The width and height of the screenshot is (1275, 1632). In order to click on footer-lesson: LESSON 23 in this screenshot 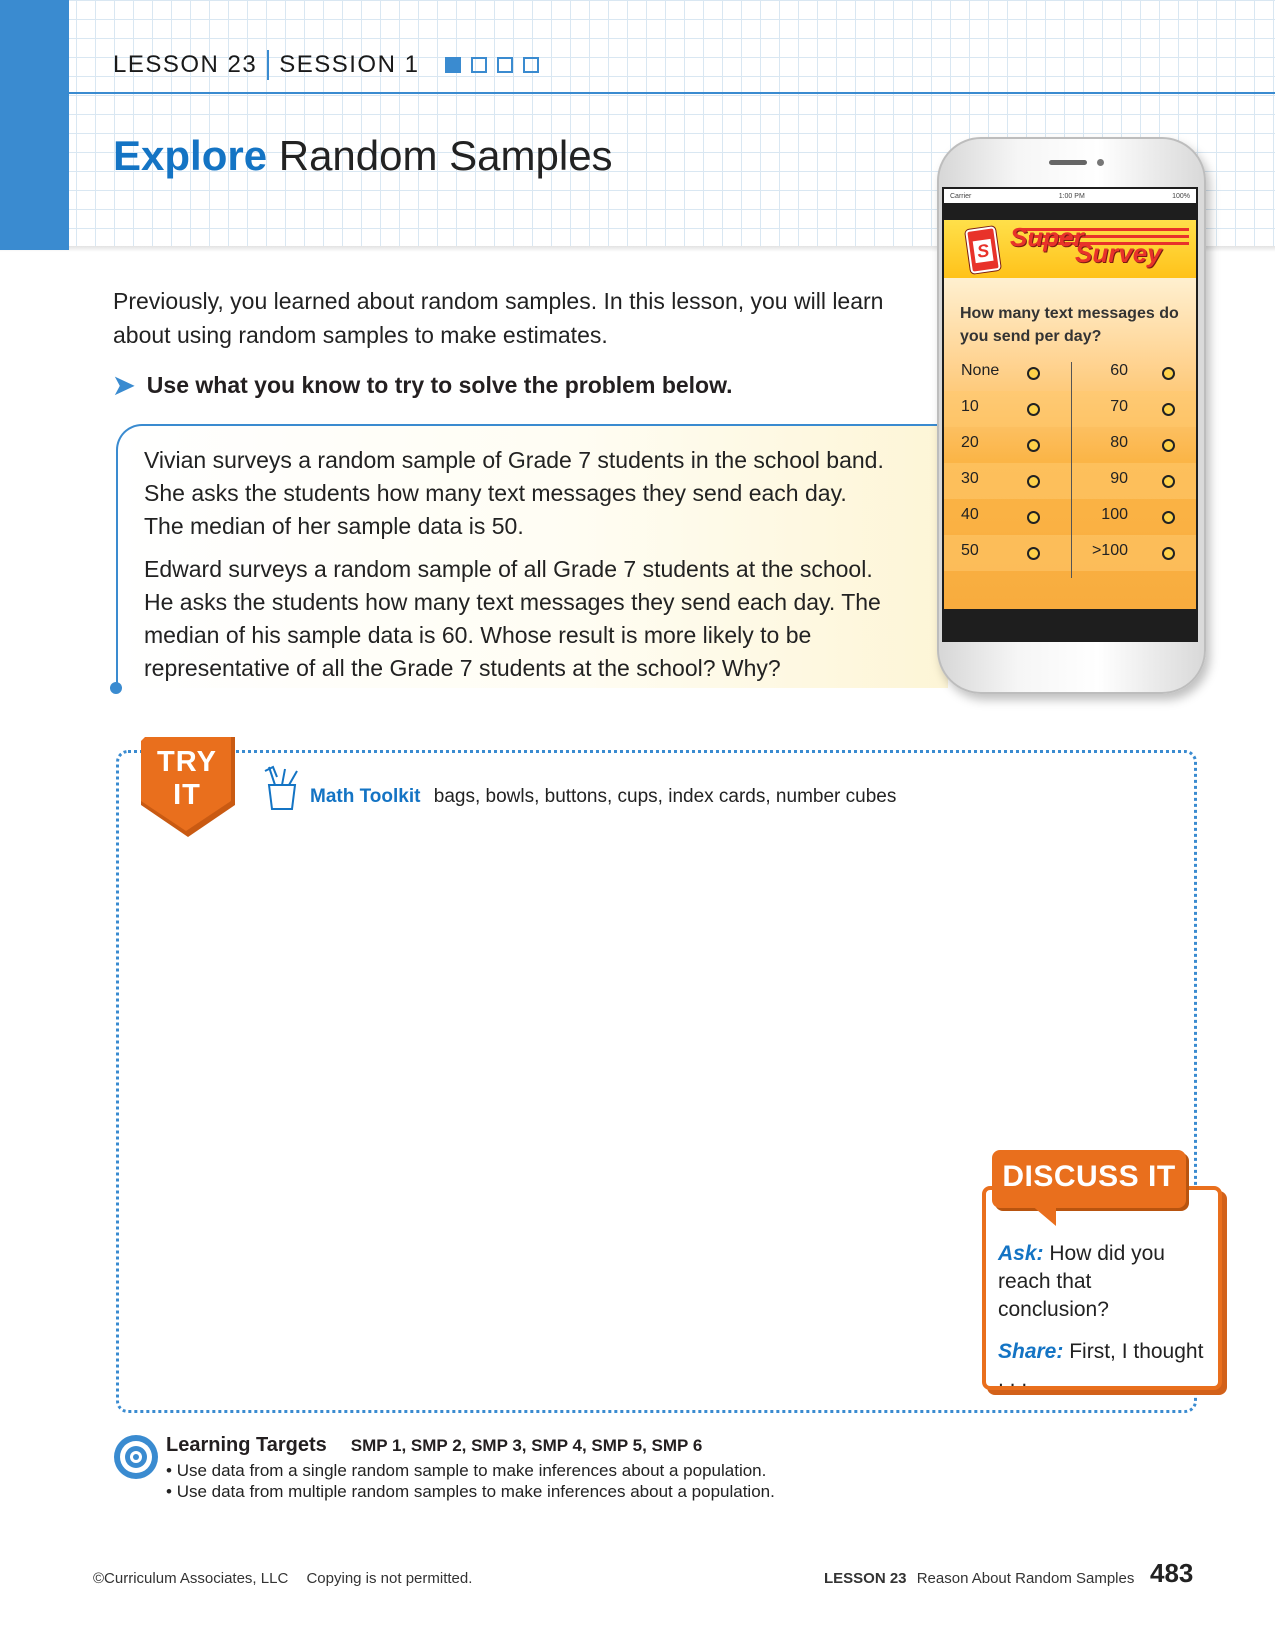, I will do `click(865, 1578)`.